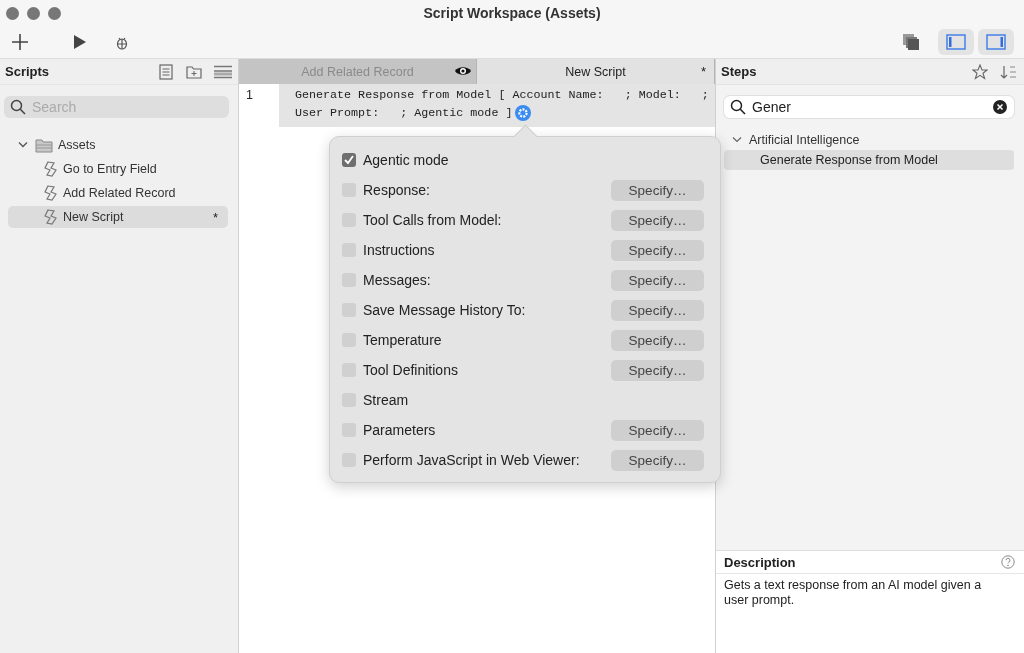 Image resolution: width=1024 pixels, height=653 pixels. Describe the element at coordinates (444, 310) in the screenshot. I see `option-label: Save Message History To:` at that location.